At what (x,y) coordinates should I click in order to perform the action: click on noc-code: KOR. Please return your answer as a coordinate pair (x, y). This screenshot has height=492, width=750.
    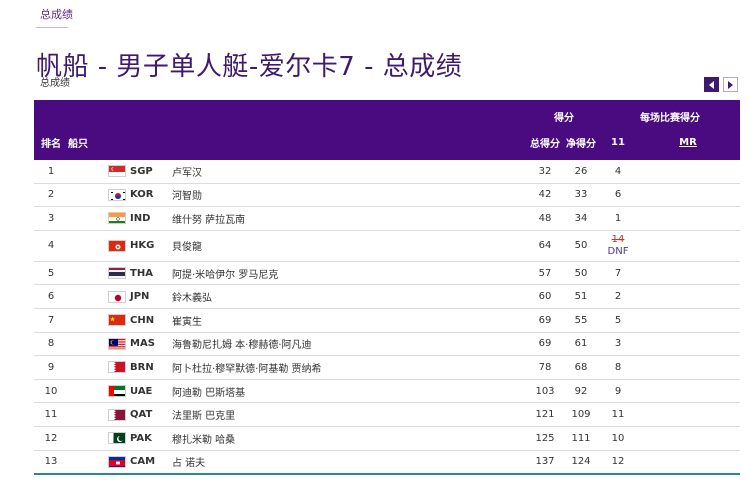
    Looking at the image, I should click on (145, 194).